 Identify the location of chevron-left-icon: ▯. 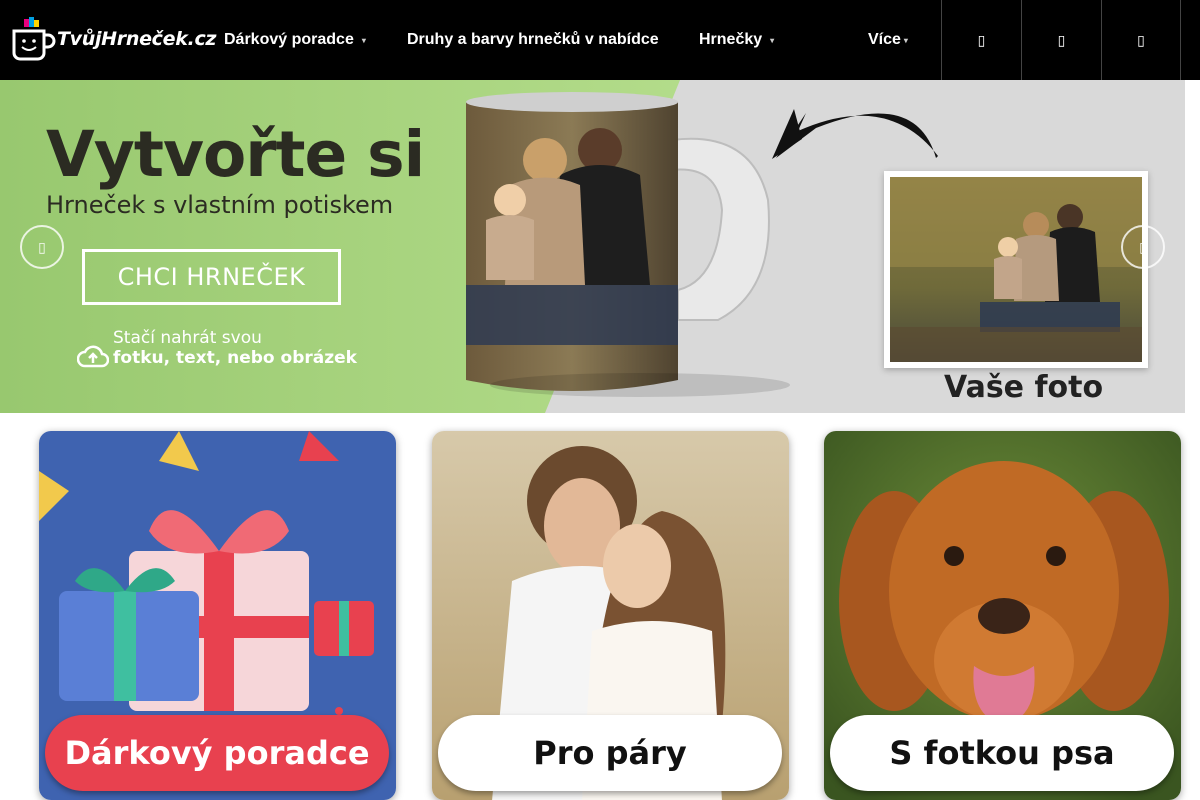
(42, 246).